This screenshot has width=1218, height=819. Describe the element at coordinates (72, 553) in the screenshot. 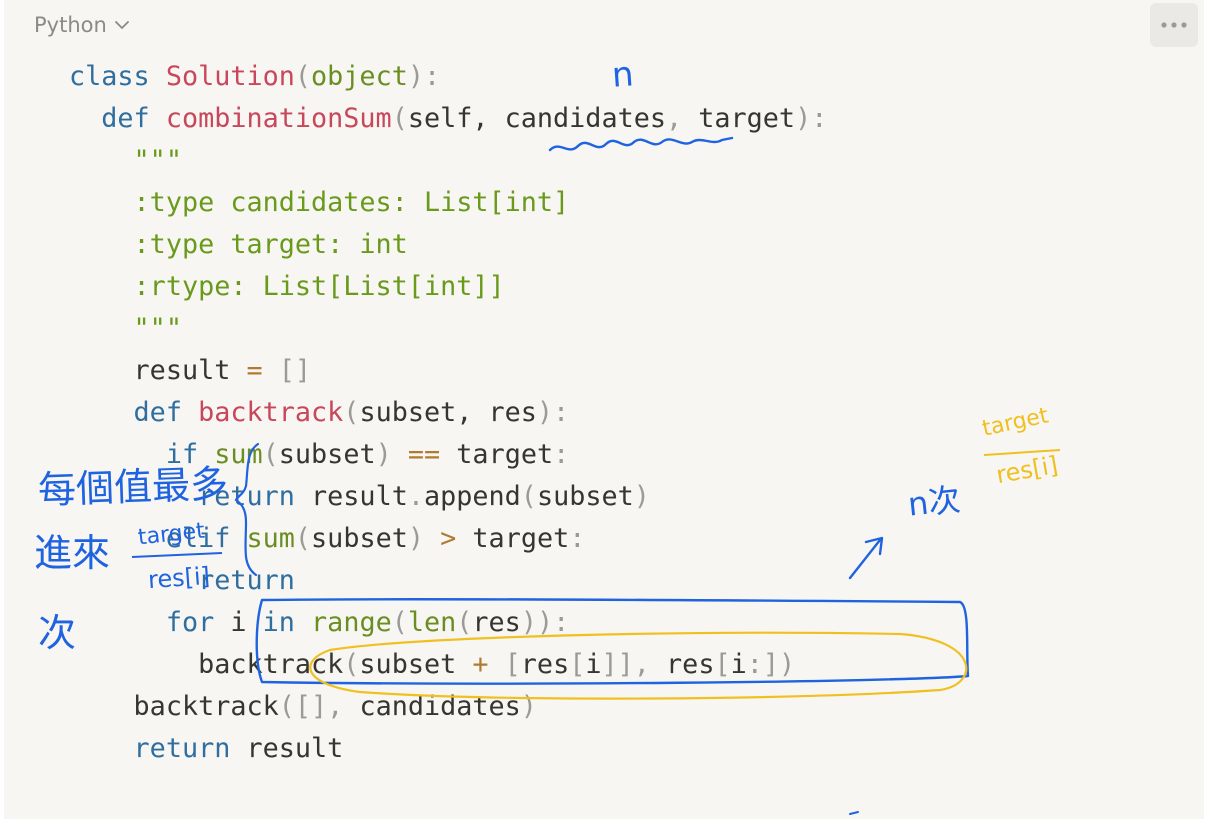

I see `annotation-left-line2: 進來` at that location.